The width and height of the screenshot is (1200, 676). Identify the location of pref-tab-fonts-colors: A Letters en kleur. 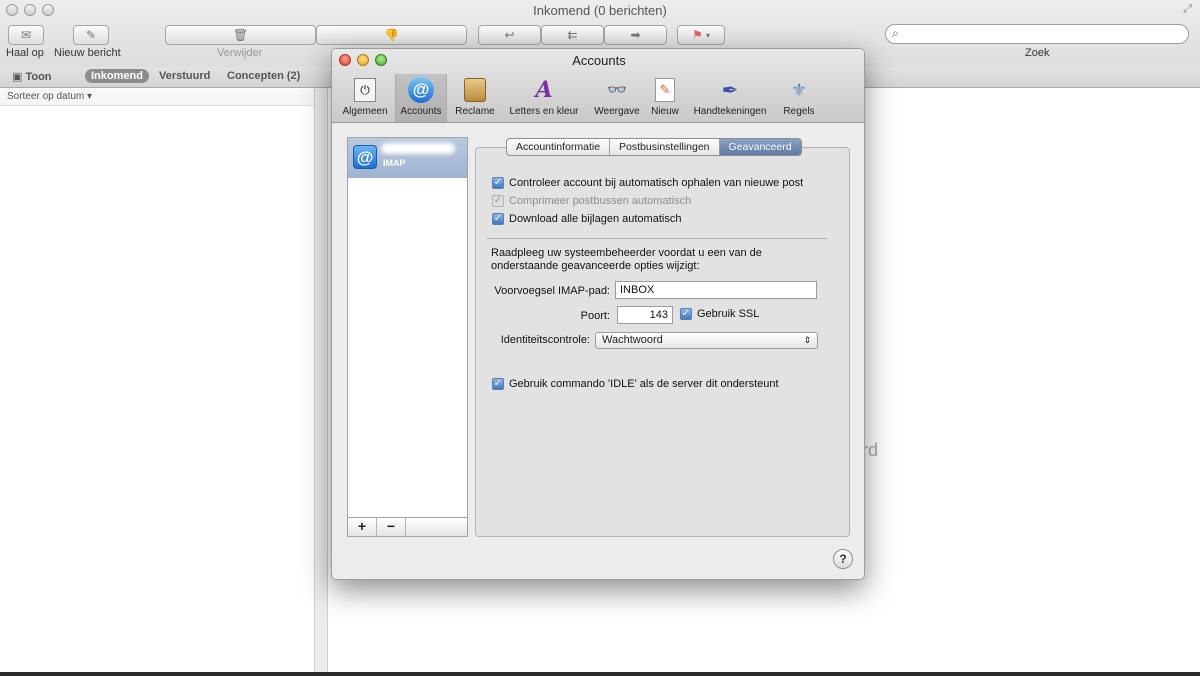
(544, 98).